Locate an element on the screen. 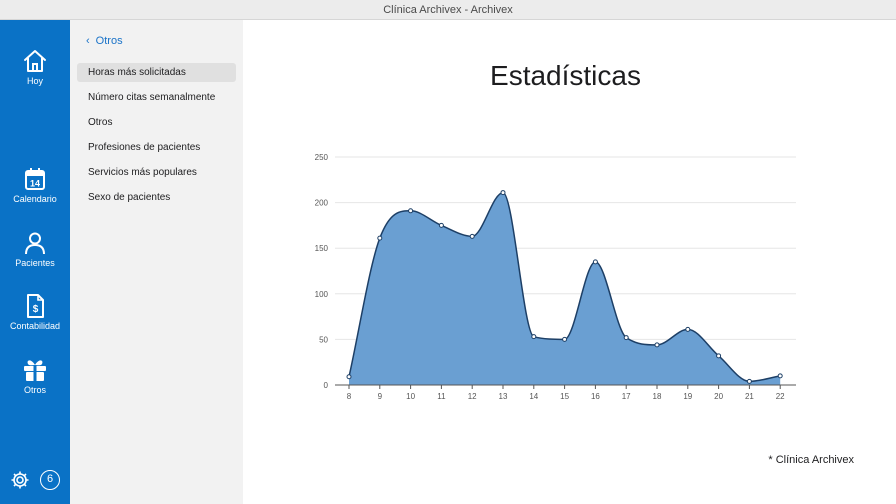  rail-item-pacientes: Pacientes is located at coordinates (35, 249).